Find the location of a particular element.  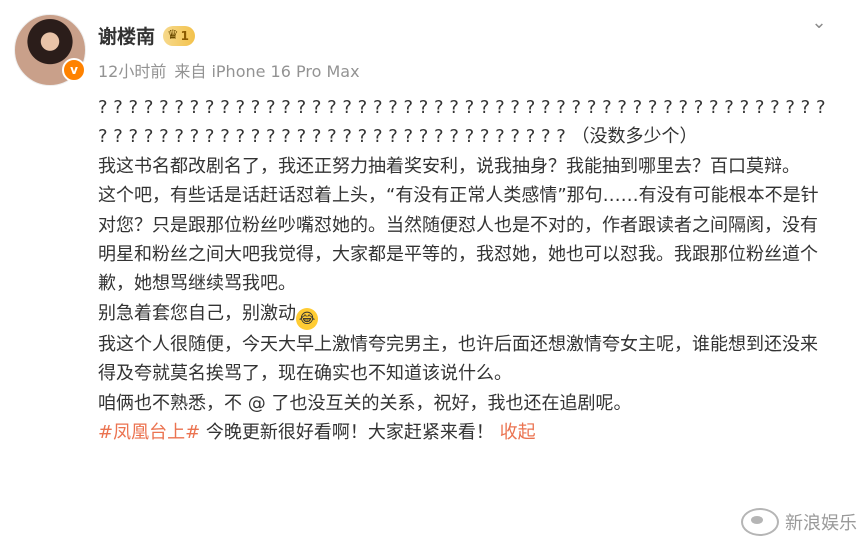

paragraph-title: 我这书名都改剧名了，我还正努力抽着奖安利，说我抽身？我能抽到哪里去？百口莫辩。 is located at coordinates (449, 166).